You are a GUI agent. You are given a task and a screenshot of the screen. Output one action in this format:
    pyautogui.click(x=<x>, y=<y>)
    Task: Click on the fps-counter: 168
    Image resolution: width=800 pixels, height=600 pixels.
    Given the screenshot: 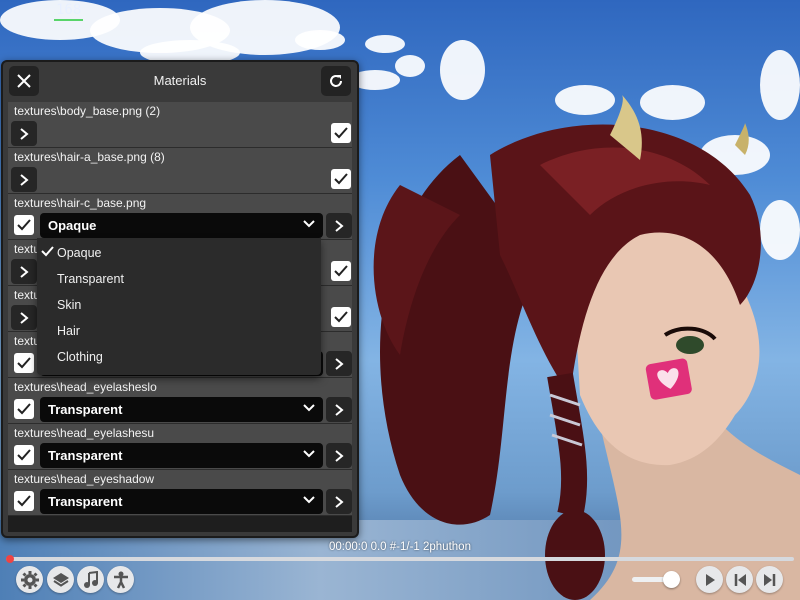 What is the action you would take?
    pyautogui.click(x=69, y=11)
    